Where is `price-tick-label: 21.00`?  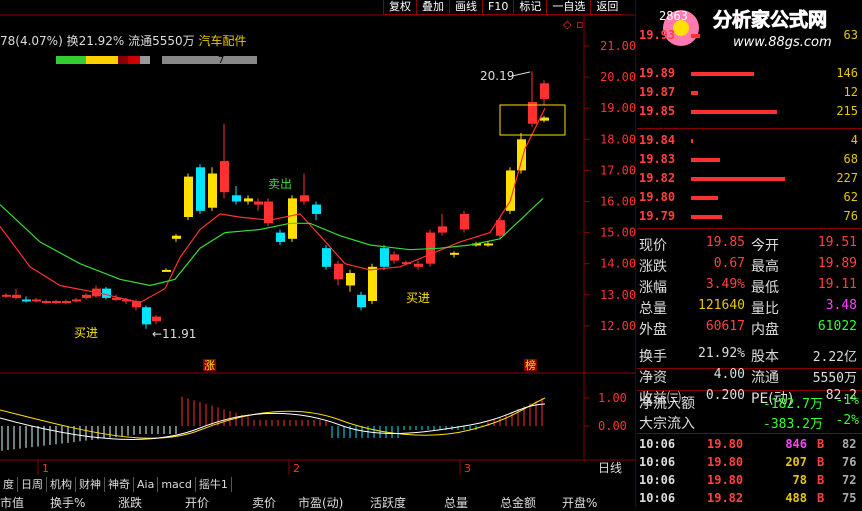
price-tick-label: 21.00 is located at coordinates (618, 46).